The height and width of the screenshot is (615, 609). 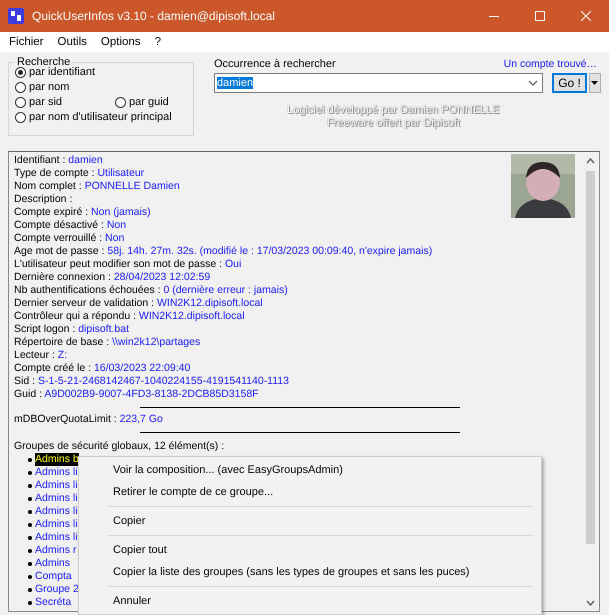 I want to click on close-icon, so click(x=586, y=16).